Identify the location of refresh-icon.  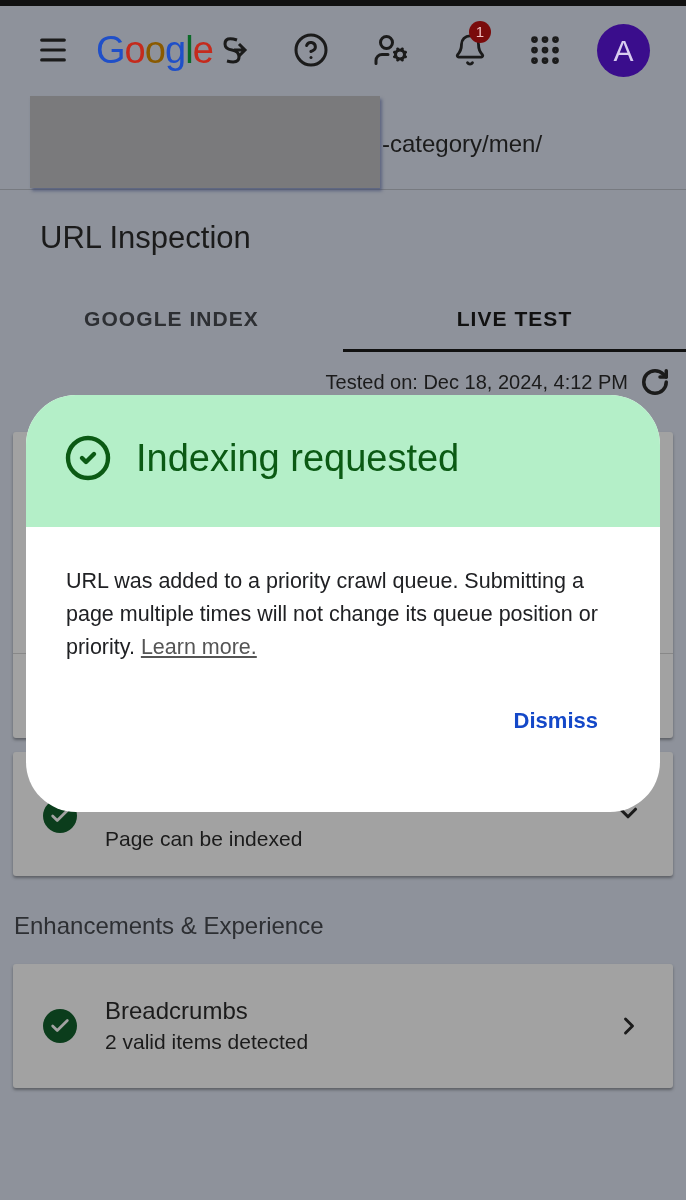
(655, 382).